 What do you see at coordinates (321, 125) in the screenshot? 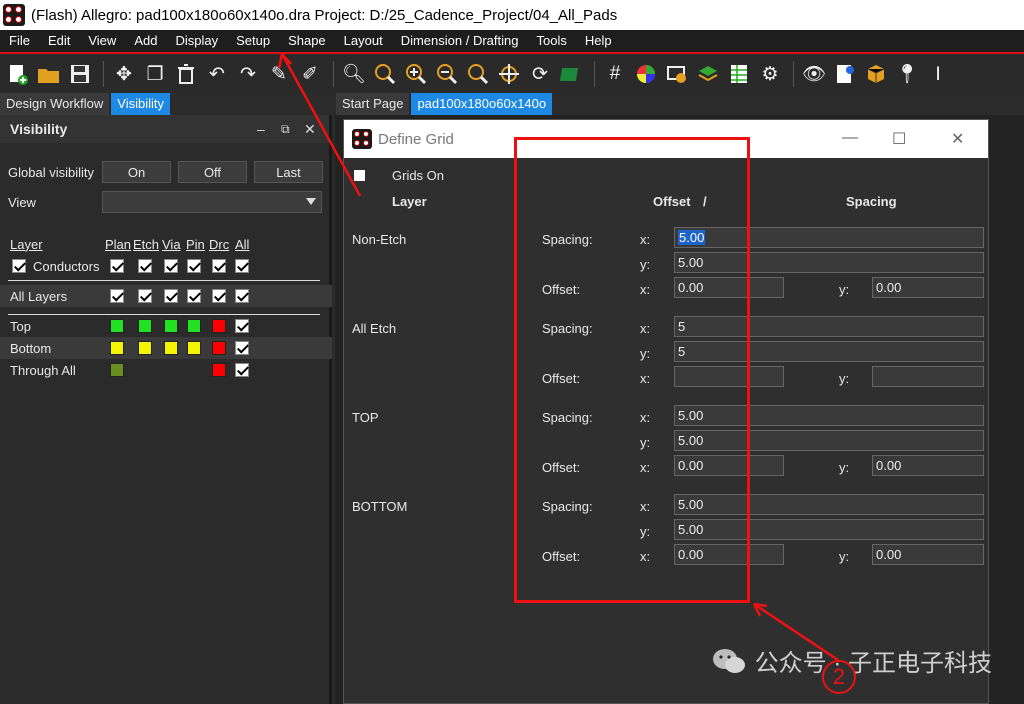
I see `annotation-arrow-setup` at bounding box center [321, 125].